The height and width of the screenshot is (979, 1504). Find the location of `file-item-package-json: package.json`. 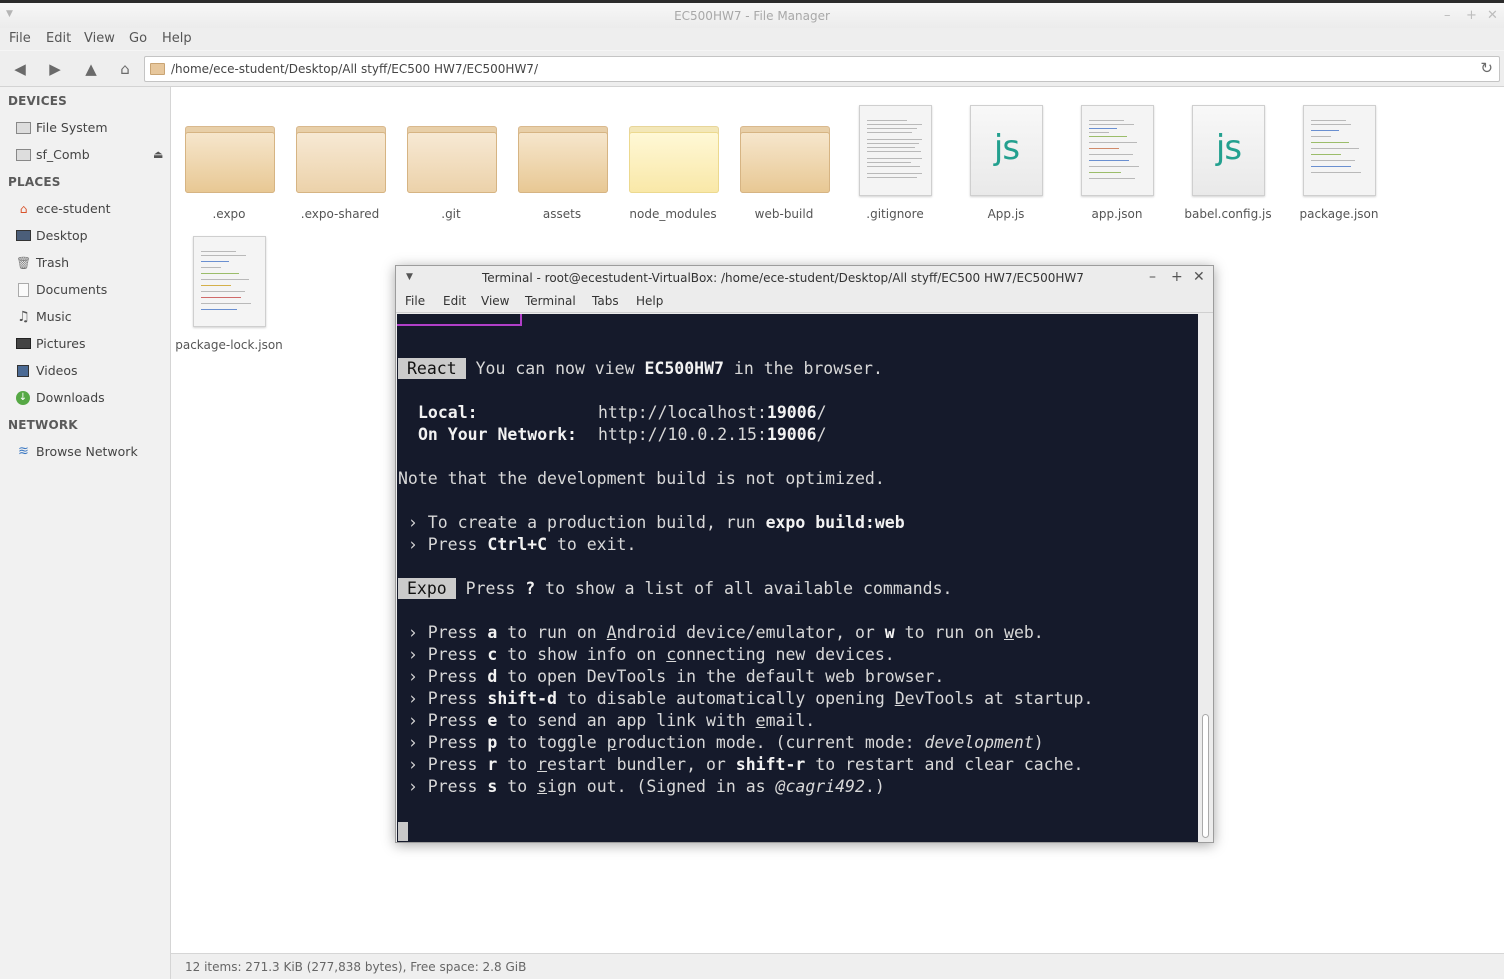

file-item-package-json: package.json is located at coordinates (1339, 159).